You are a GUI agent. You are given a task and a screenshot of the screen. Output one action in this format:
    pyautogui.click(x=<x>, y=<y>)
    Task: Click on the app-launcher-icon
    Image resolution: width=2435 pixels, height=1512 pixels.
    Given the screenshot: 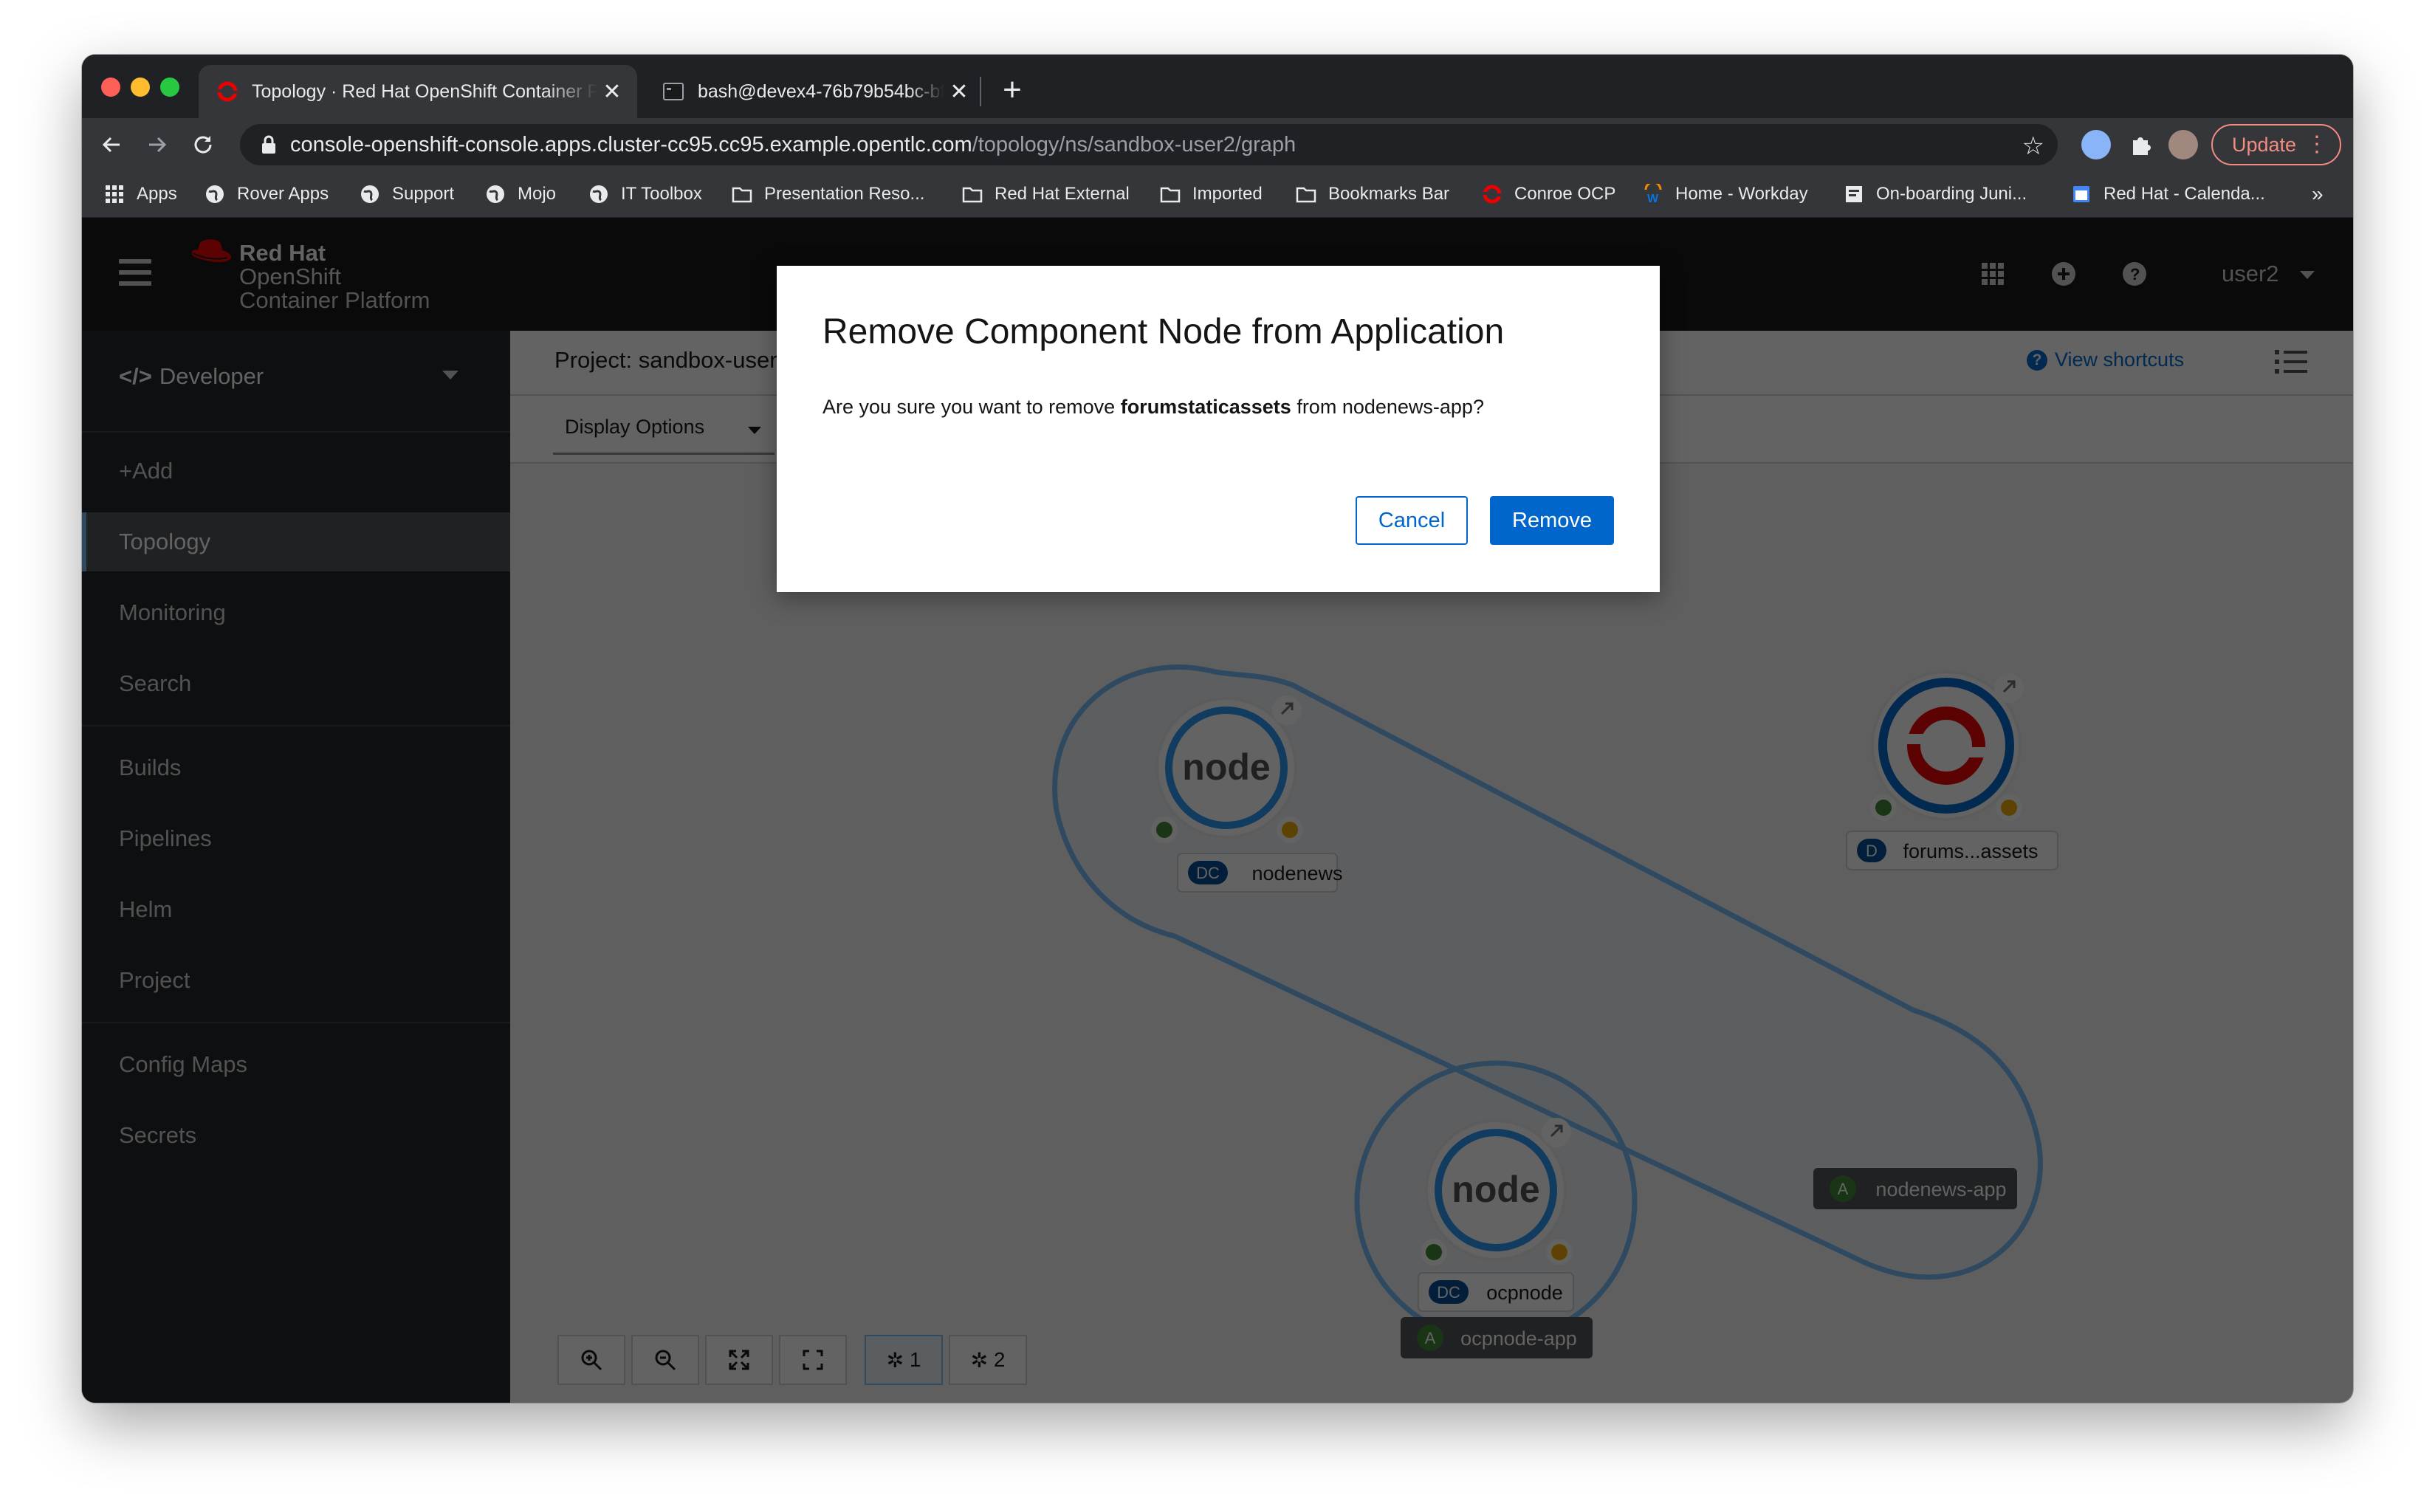 What is the action you would take?
    pyautogui.click(x=1993, y=274)
    